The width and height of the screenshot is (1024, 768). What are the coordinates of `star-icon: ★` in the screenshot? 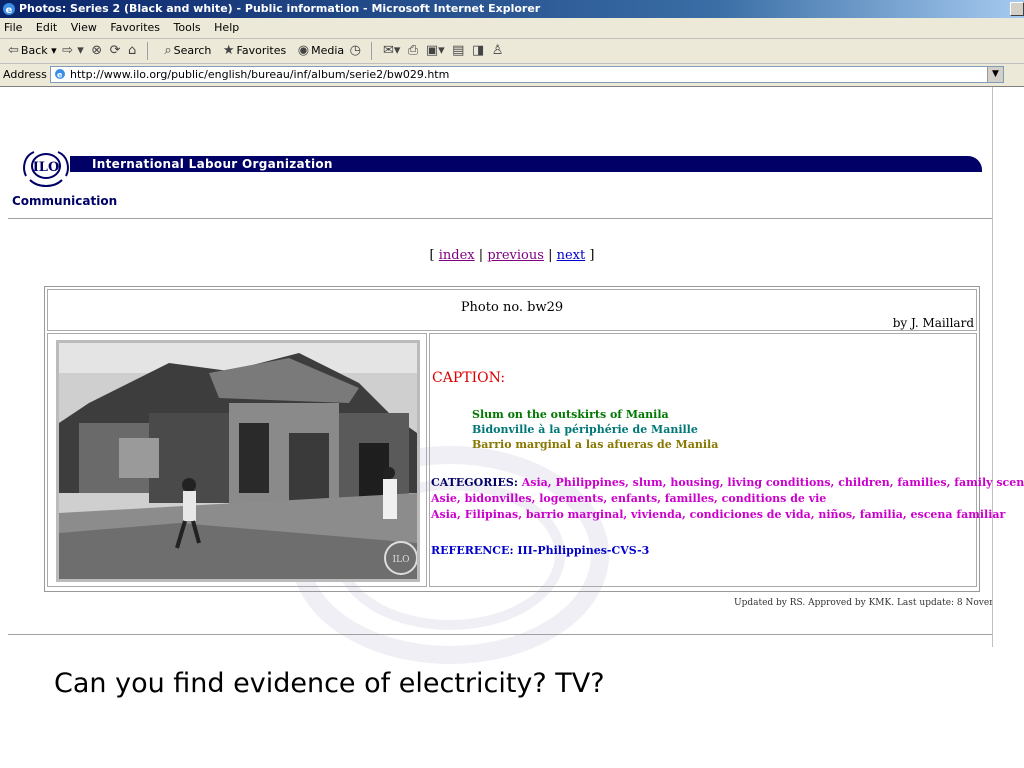 It's located at (228, 50).